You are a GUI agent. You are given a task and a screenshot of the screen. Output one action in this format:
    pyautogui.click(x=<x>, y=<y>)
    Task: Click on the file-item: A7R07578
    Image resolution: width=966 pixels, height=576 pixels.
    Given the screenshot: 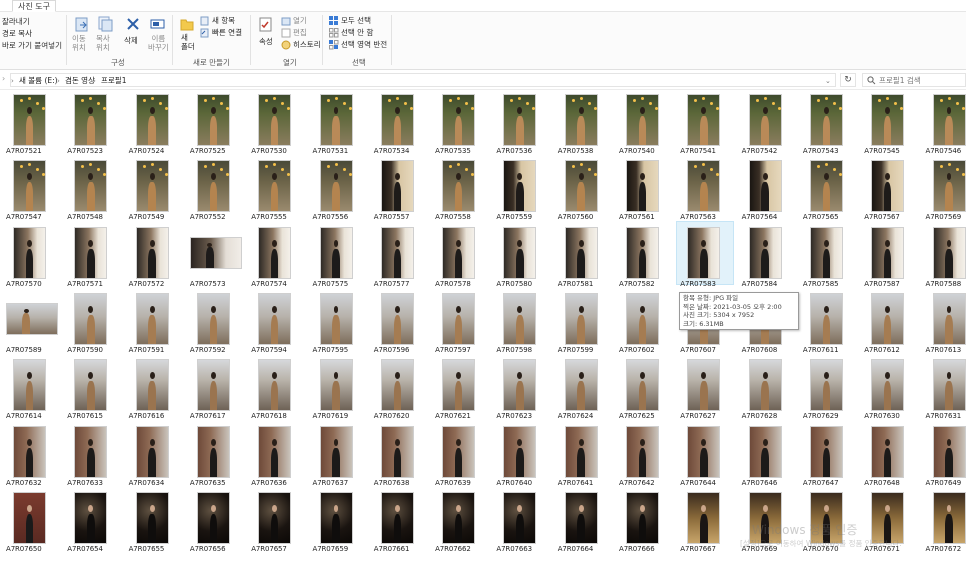 What is the action you would take?
    pyautogui.click(x=461, y=256)
    